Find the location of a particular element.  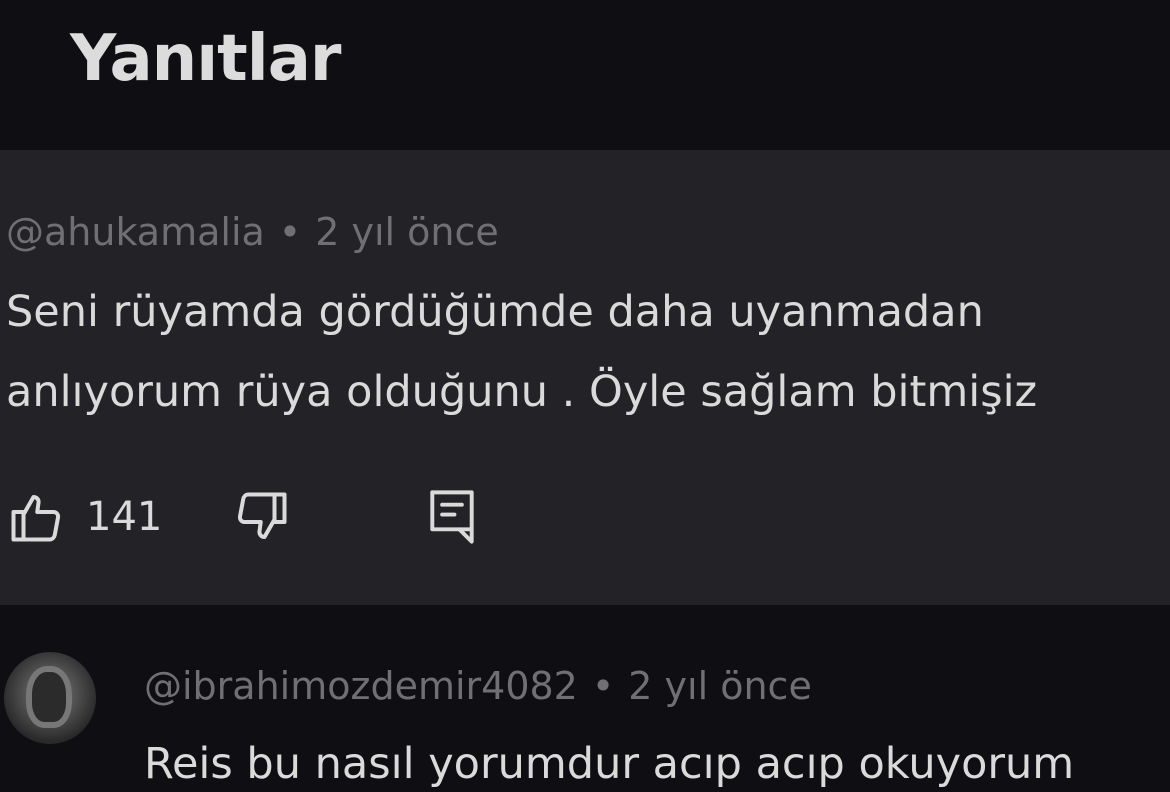

thumbs-down-icon is located at coordinates (262, 515).